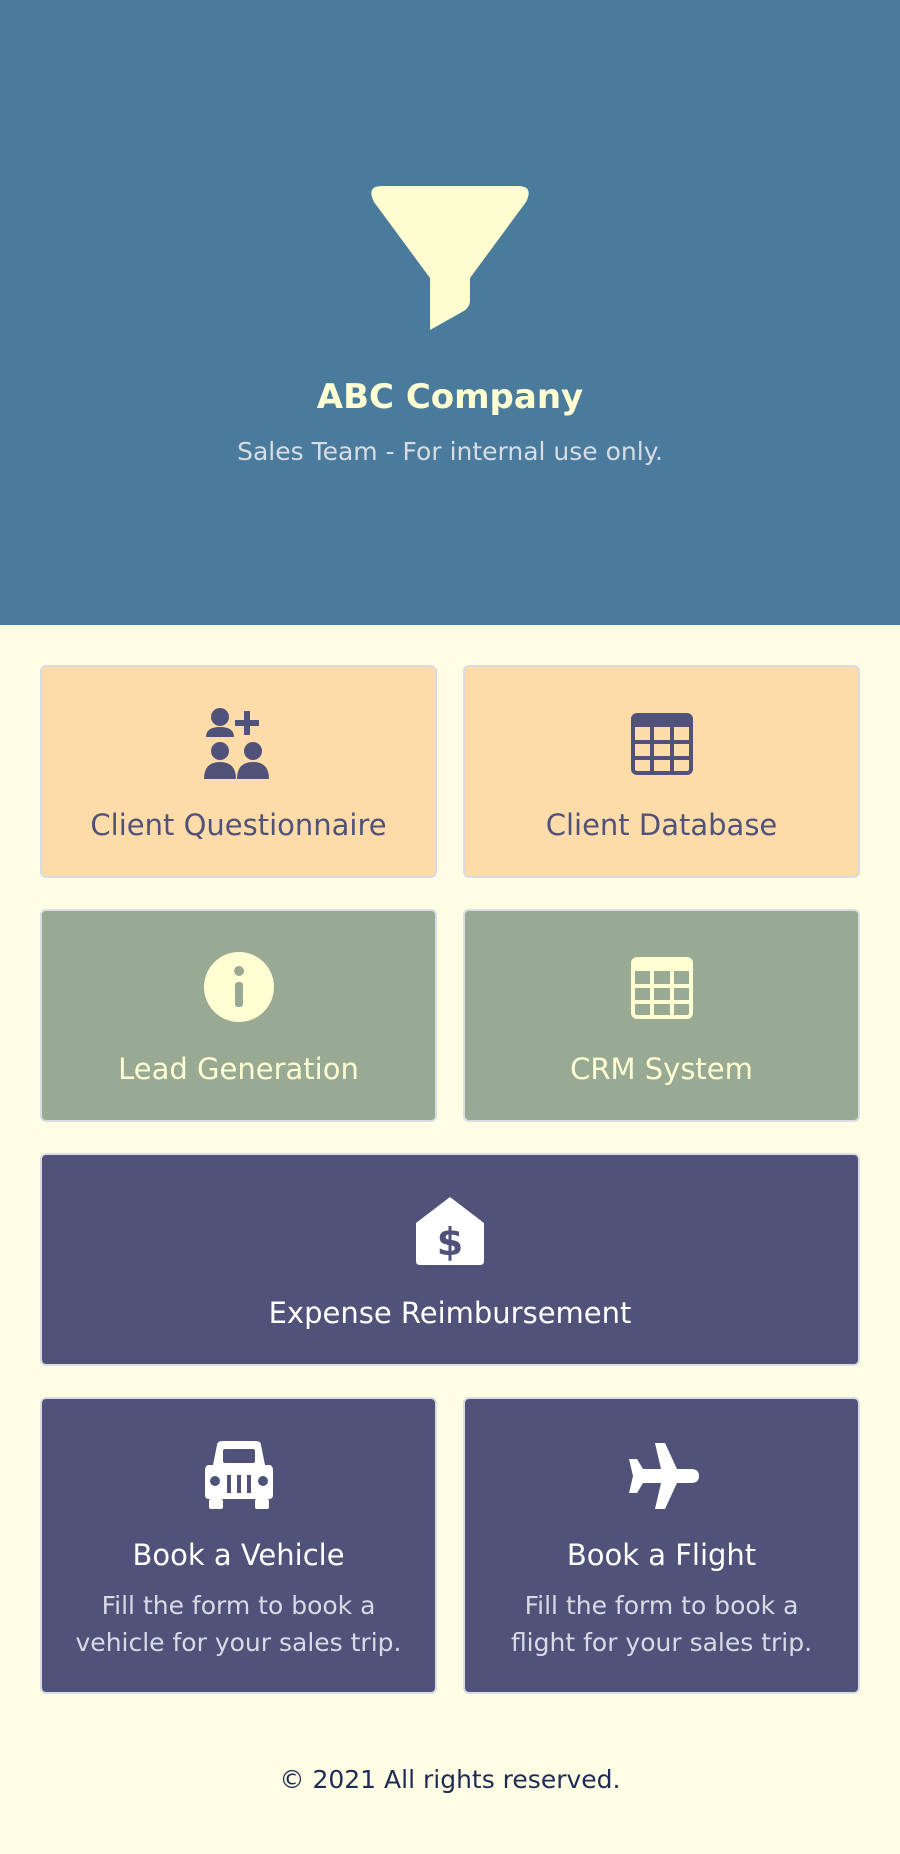  What do you see at coordinates (661, 1069) in the screenshot?
I see `card-title: CRM System` at bounding box center [661, 1069].